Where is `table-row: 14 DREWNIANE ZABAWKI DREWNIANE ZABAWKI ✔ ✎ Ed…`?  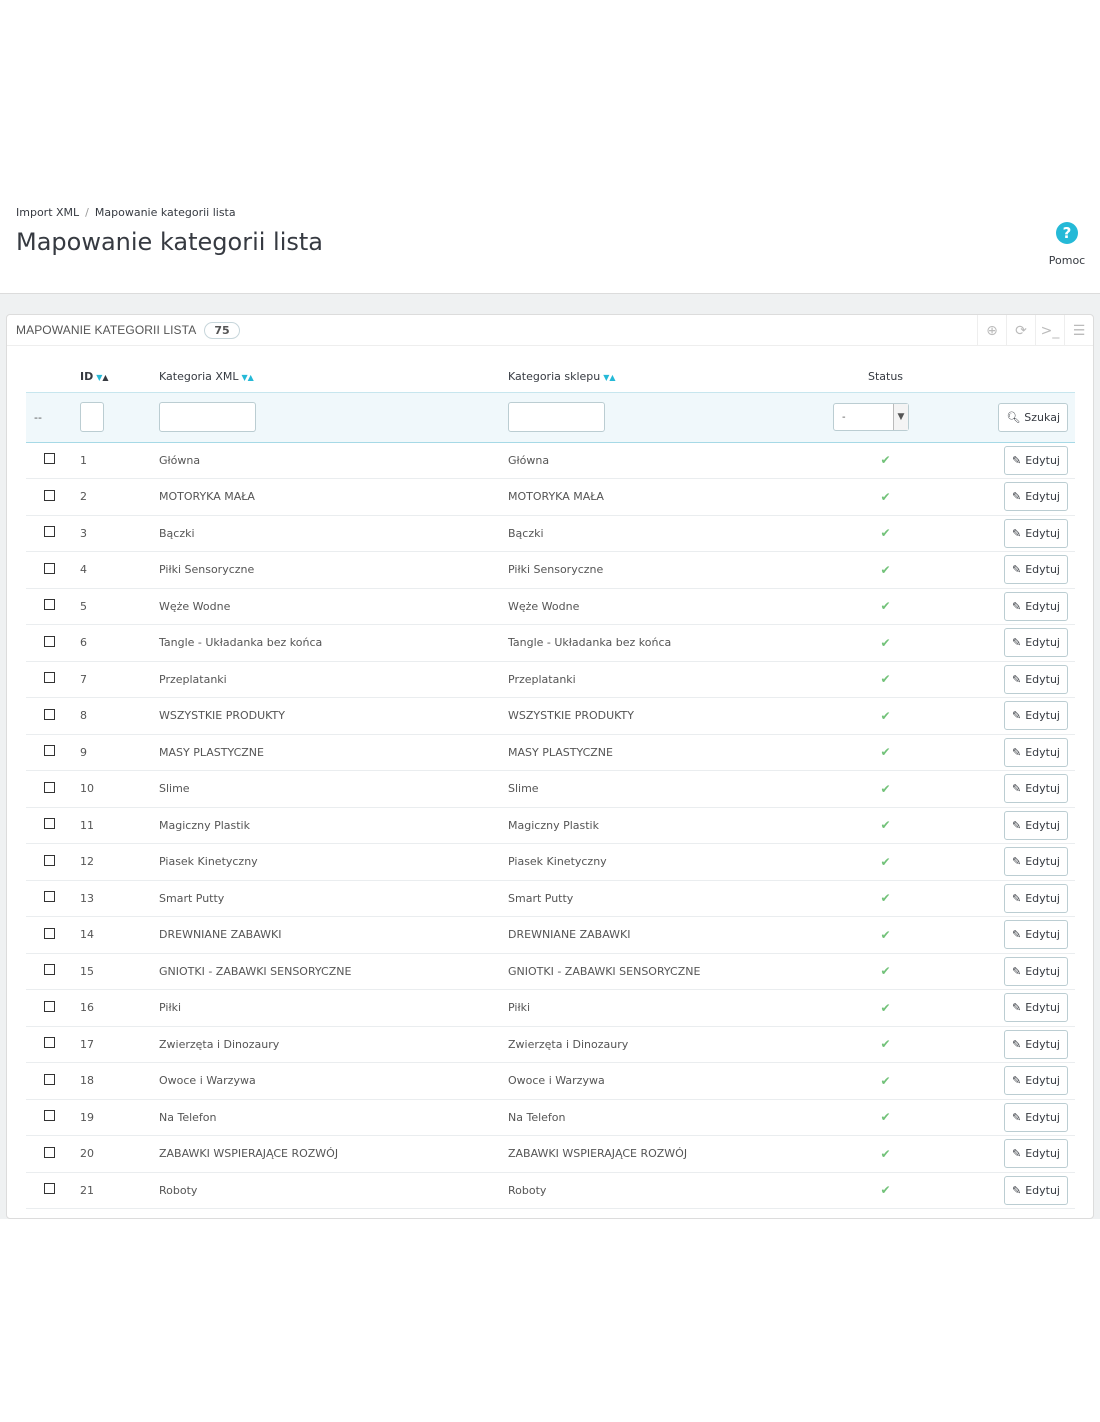 table-row: 14 DREWNIANE ZABAWKI DREWNIANE ZABAWKI ✔ ✎ Ed… is located at coordinates (550, 935).